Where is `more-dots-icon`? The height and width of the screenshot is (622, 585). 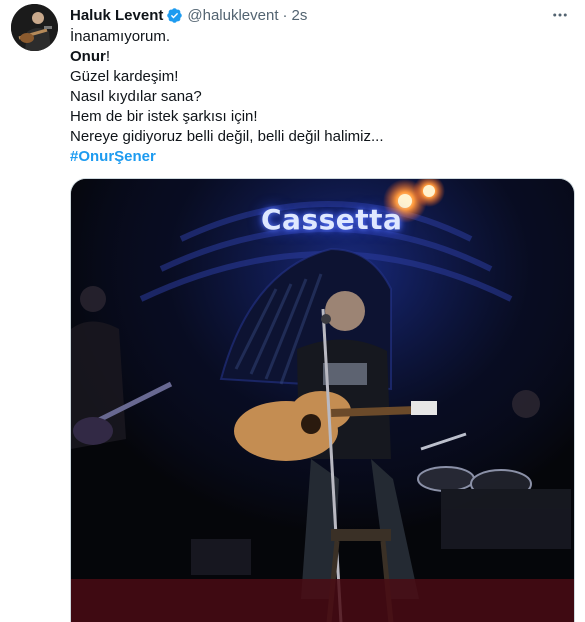
more-dots-icon is located at coordinates (560, 15).